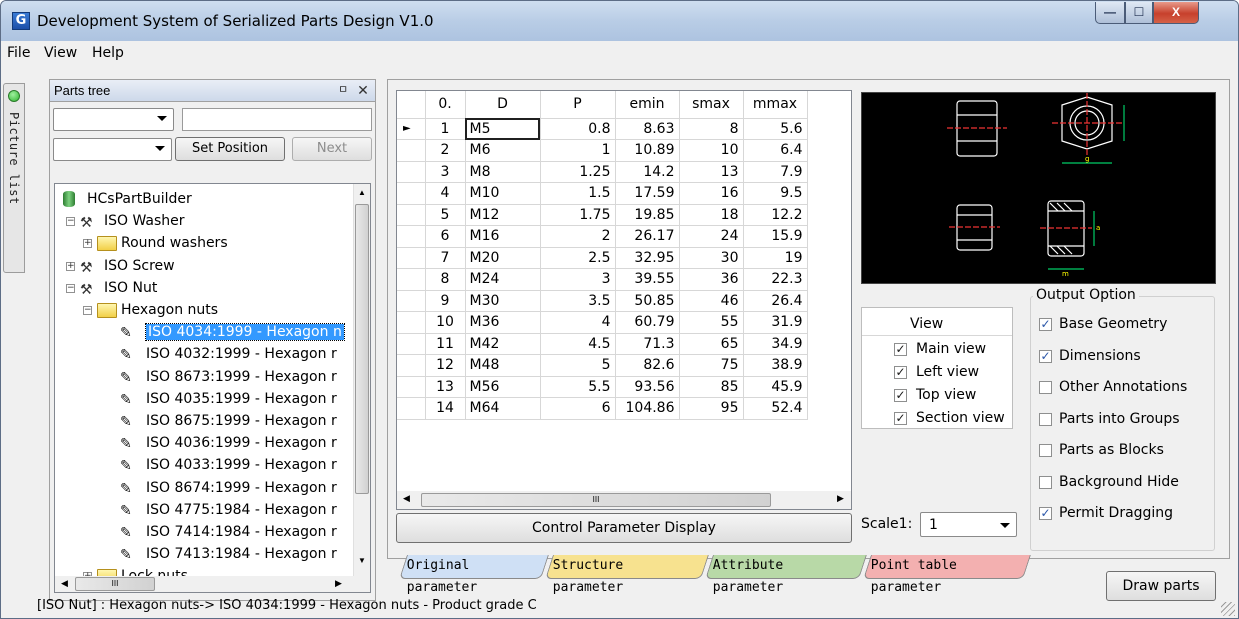  I want to click on table-cell: 10, so click(711, 150).